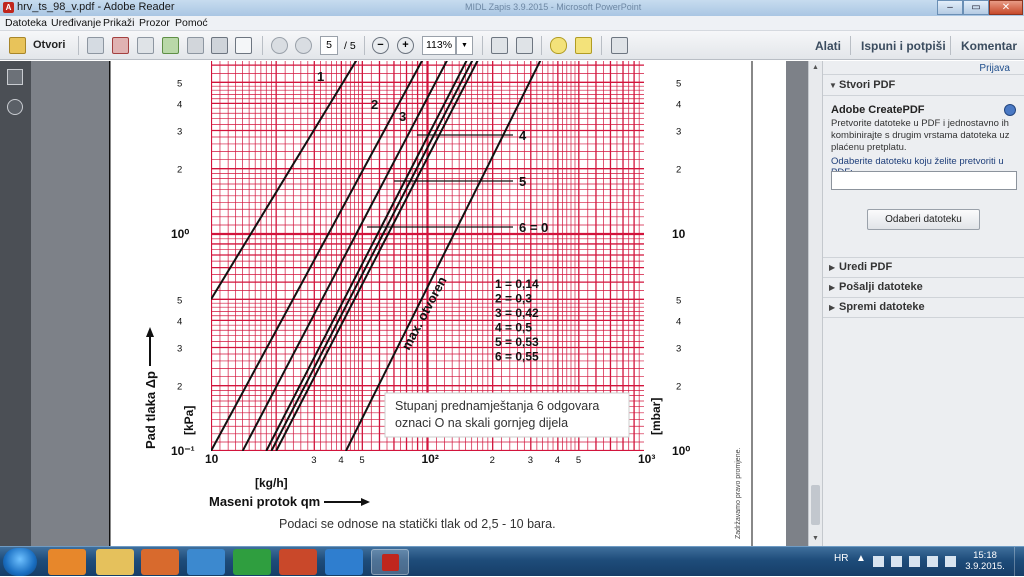 The height and width of the screenshot is (577, 1024). I want to click on system-clock: 15:18 3.9.2015., so click(985, 561).